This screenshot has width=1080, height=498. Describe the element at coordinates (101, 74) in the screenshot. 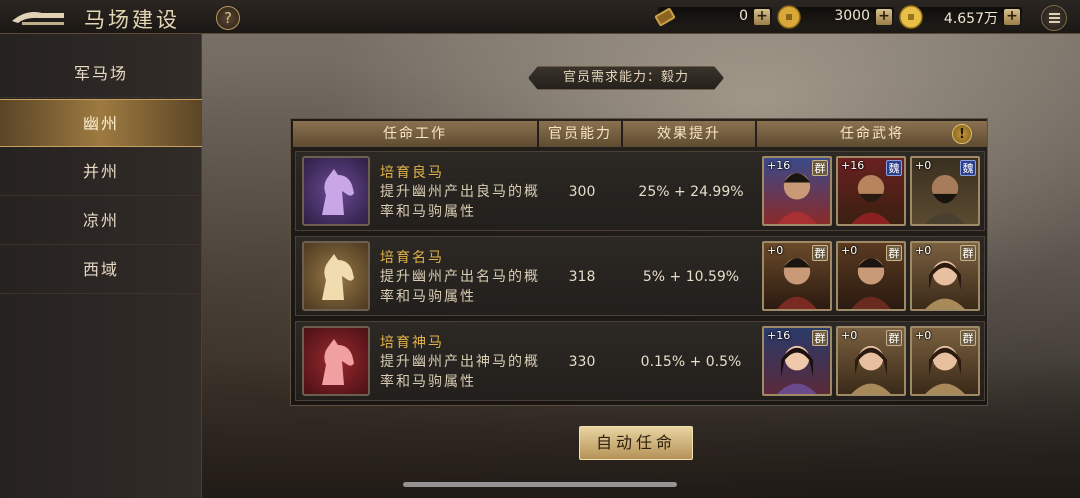

I see `sidebar-item-junmachang: 军马场` at that location.